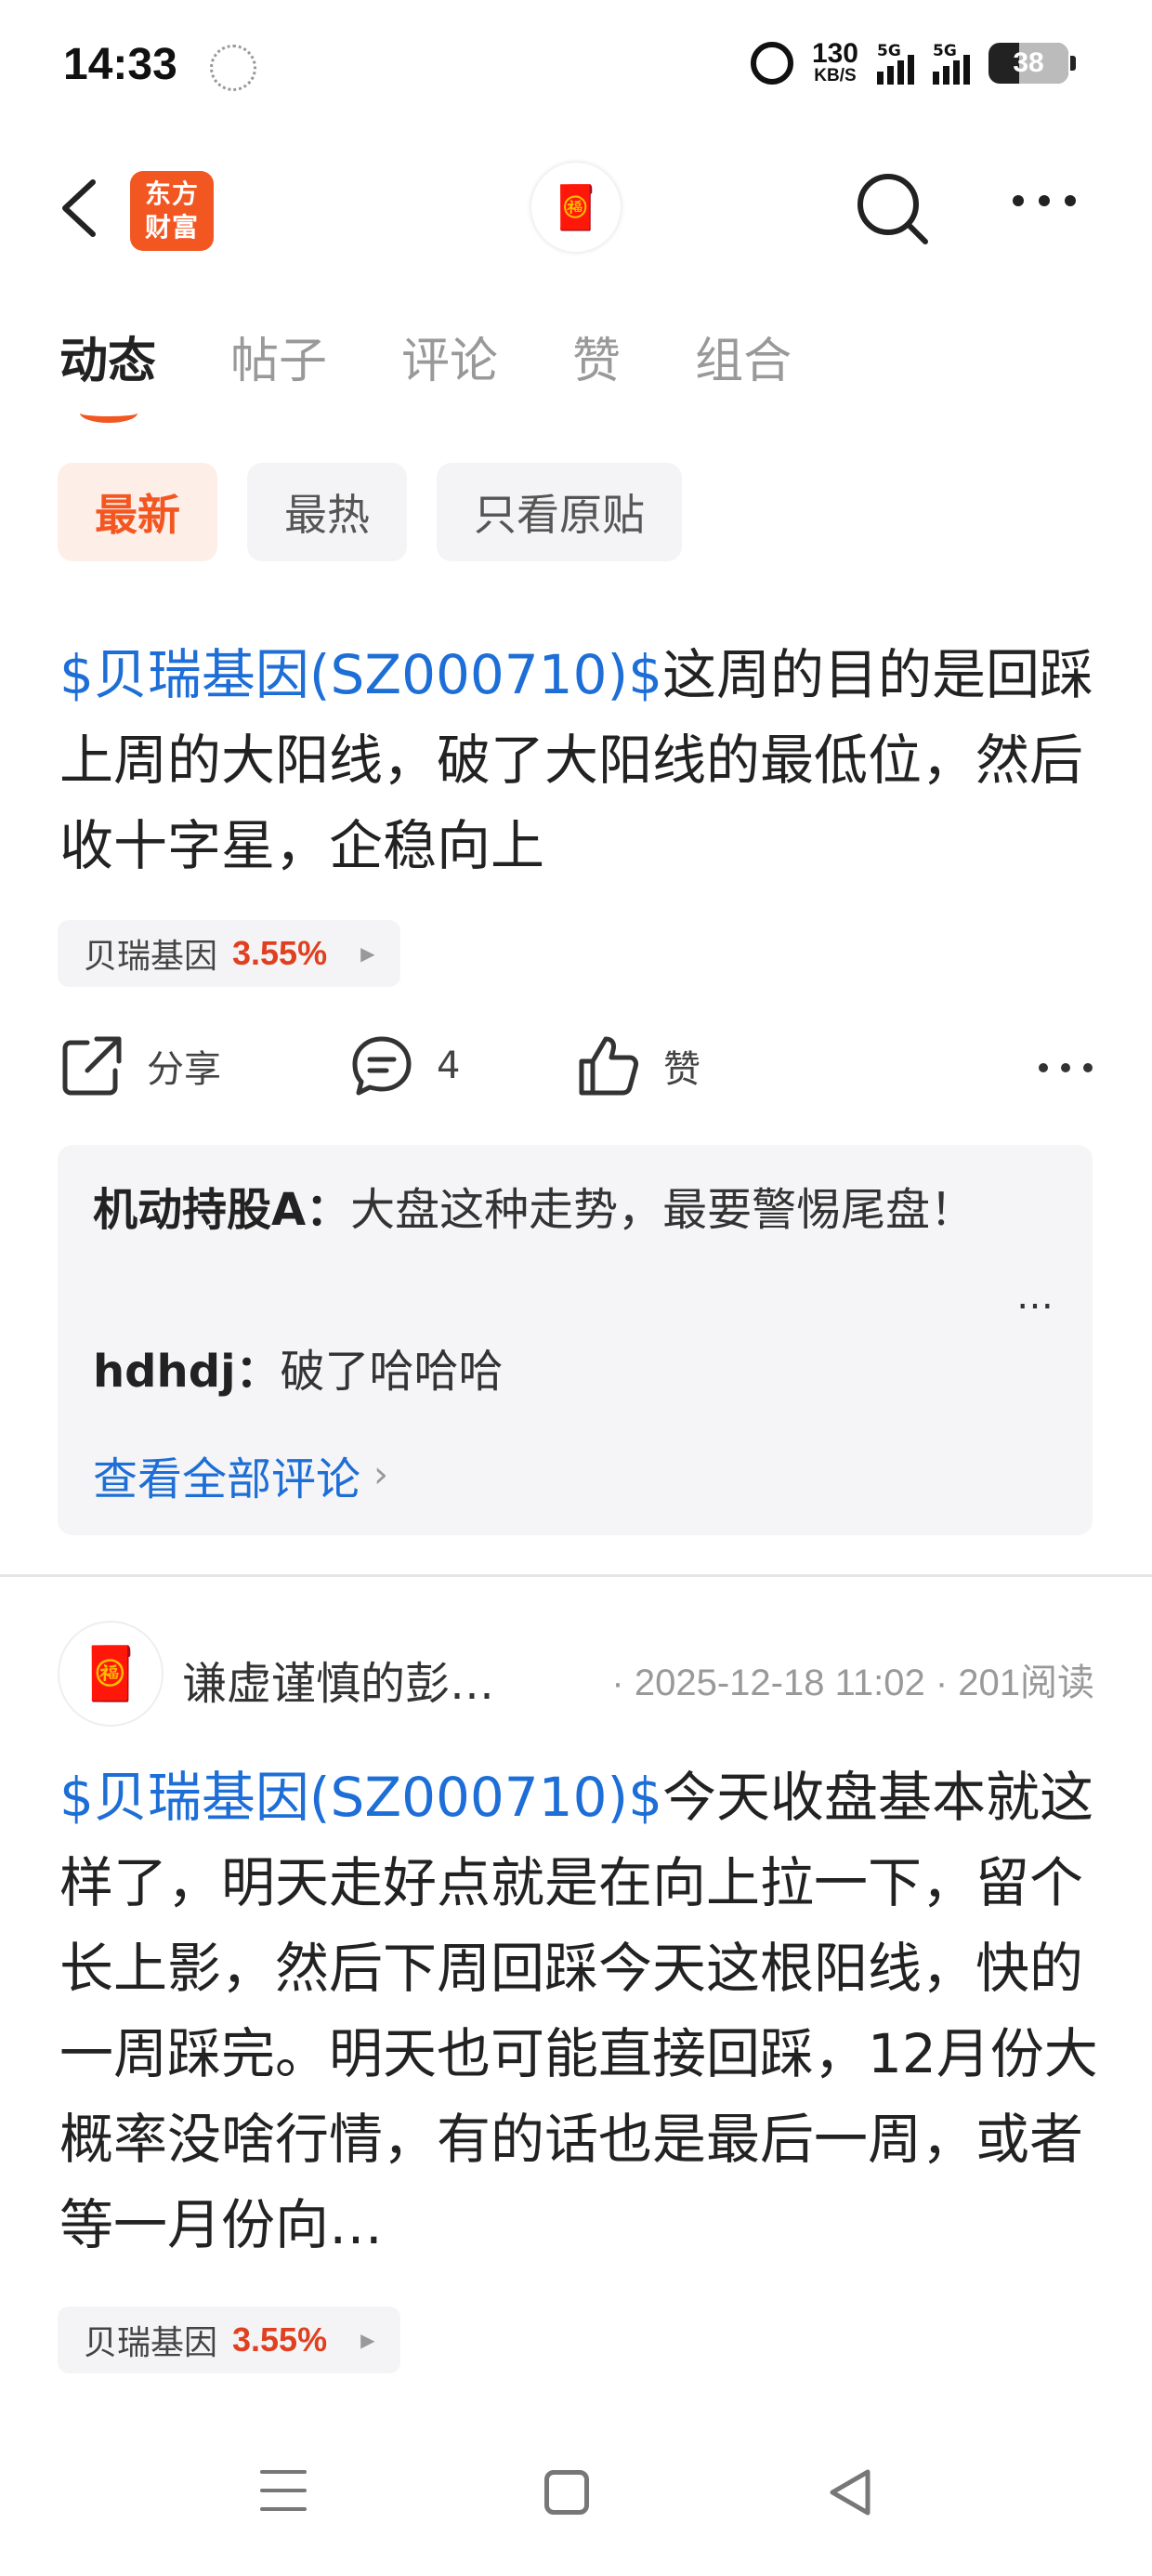  Describe the element at coordinates (743, 356) in the screenshot. I see `tab-portfolio: 组合` at that location.